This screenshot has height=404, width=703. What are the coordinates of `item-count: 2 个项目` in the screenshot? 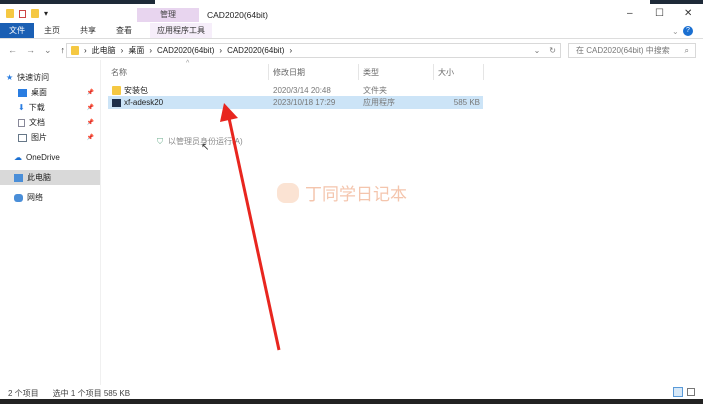 It's located at (23, 393).